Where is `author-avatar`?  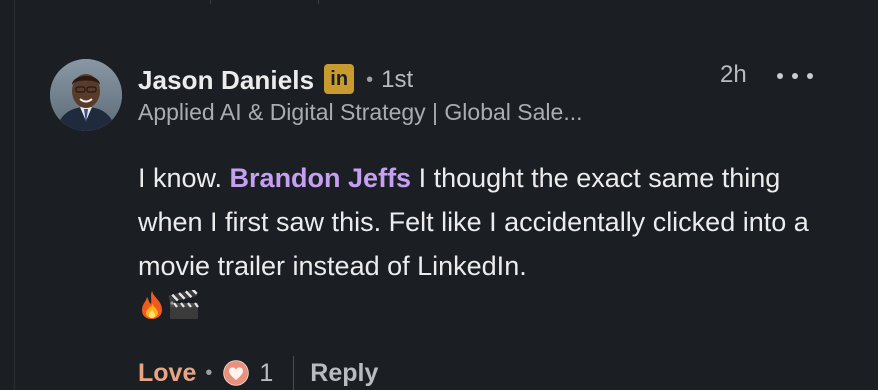
author-avatar is located at coordinates (86, 95).